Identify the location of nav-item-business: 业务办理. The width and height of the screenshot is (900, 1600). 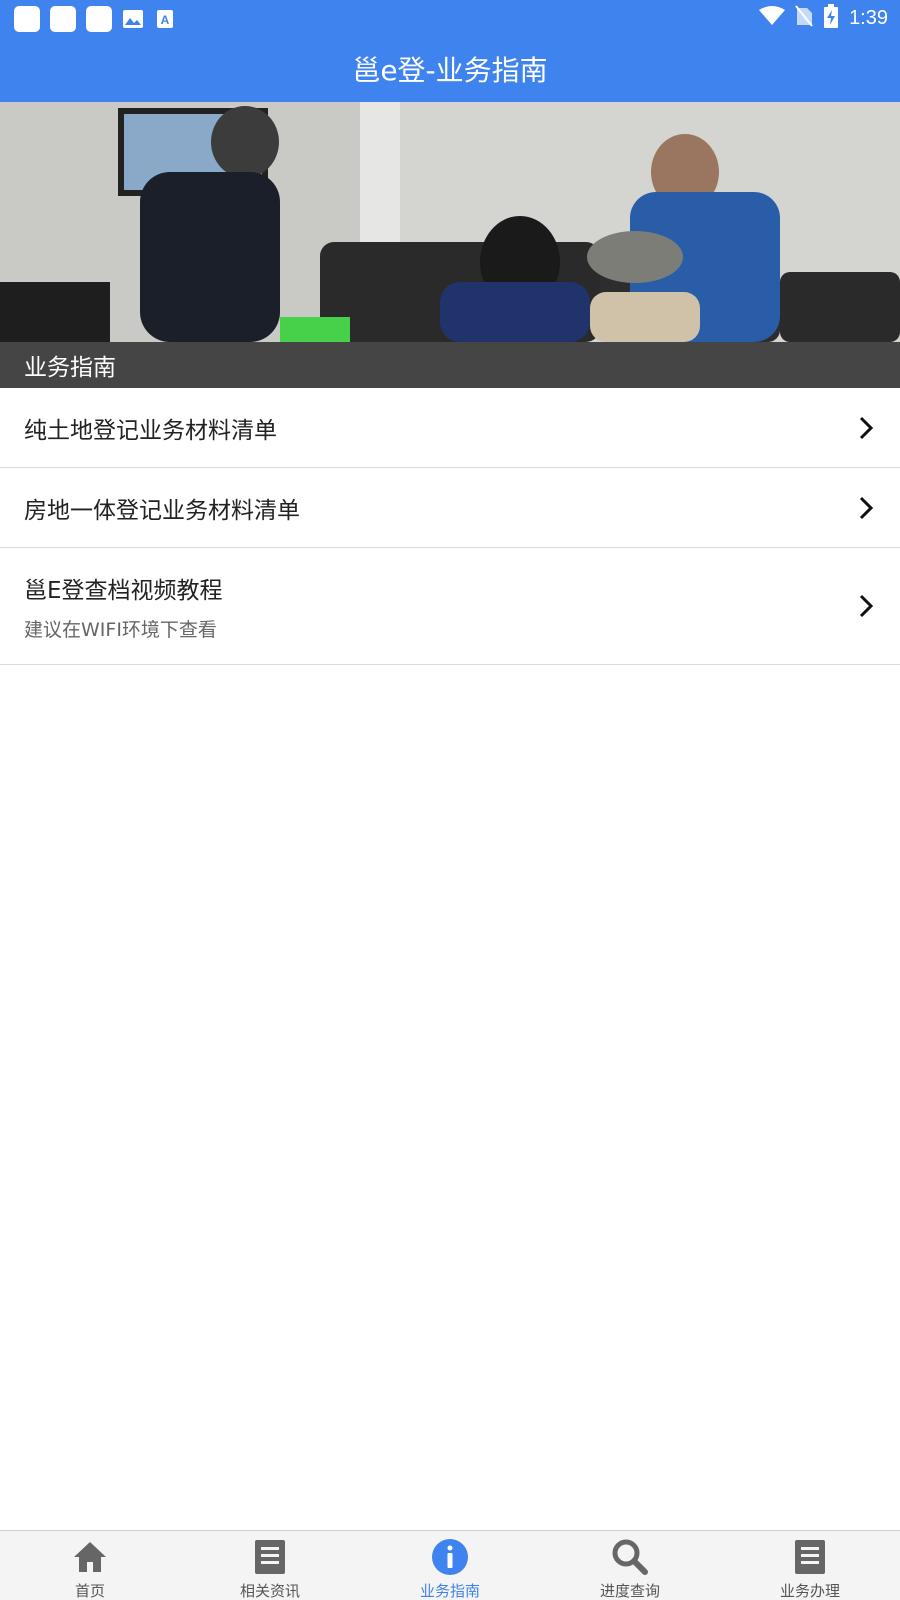
(810, 1565).